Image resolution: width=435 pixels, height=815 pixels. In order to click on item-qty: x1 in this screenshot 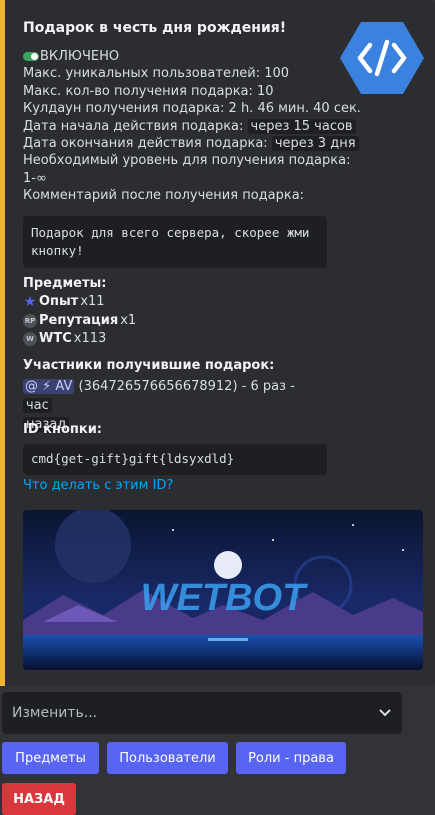, I will do `click(128, 320)`.